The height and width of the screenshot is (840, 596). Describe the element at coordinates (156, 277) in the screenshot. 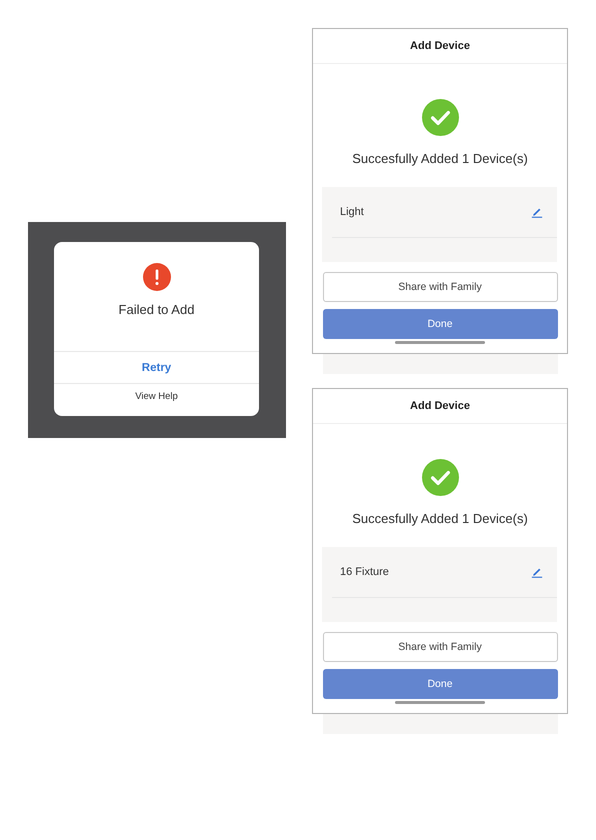

I see `exclamation-icon` at that location.